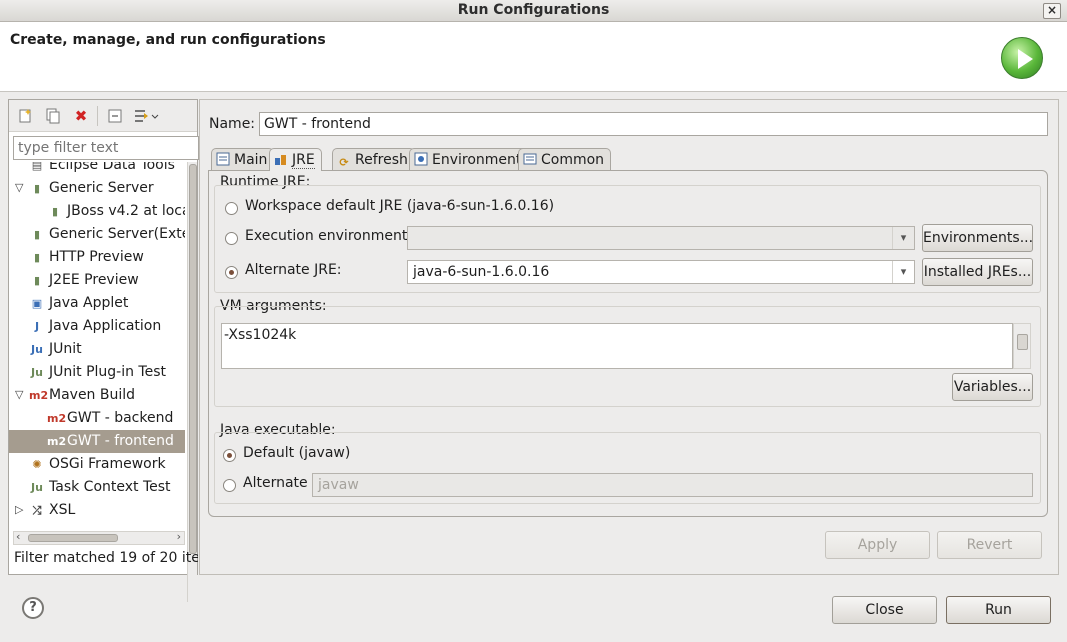 The height and width of the screenshot is (642, 1067). Describe the element at coordinates (672, 485) in the screenshot. I see `alternate-executable-field: javaw` at that location.